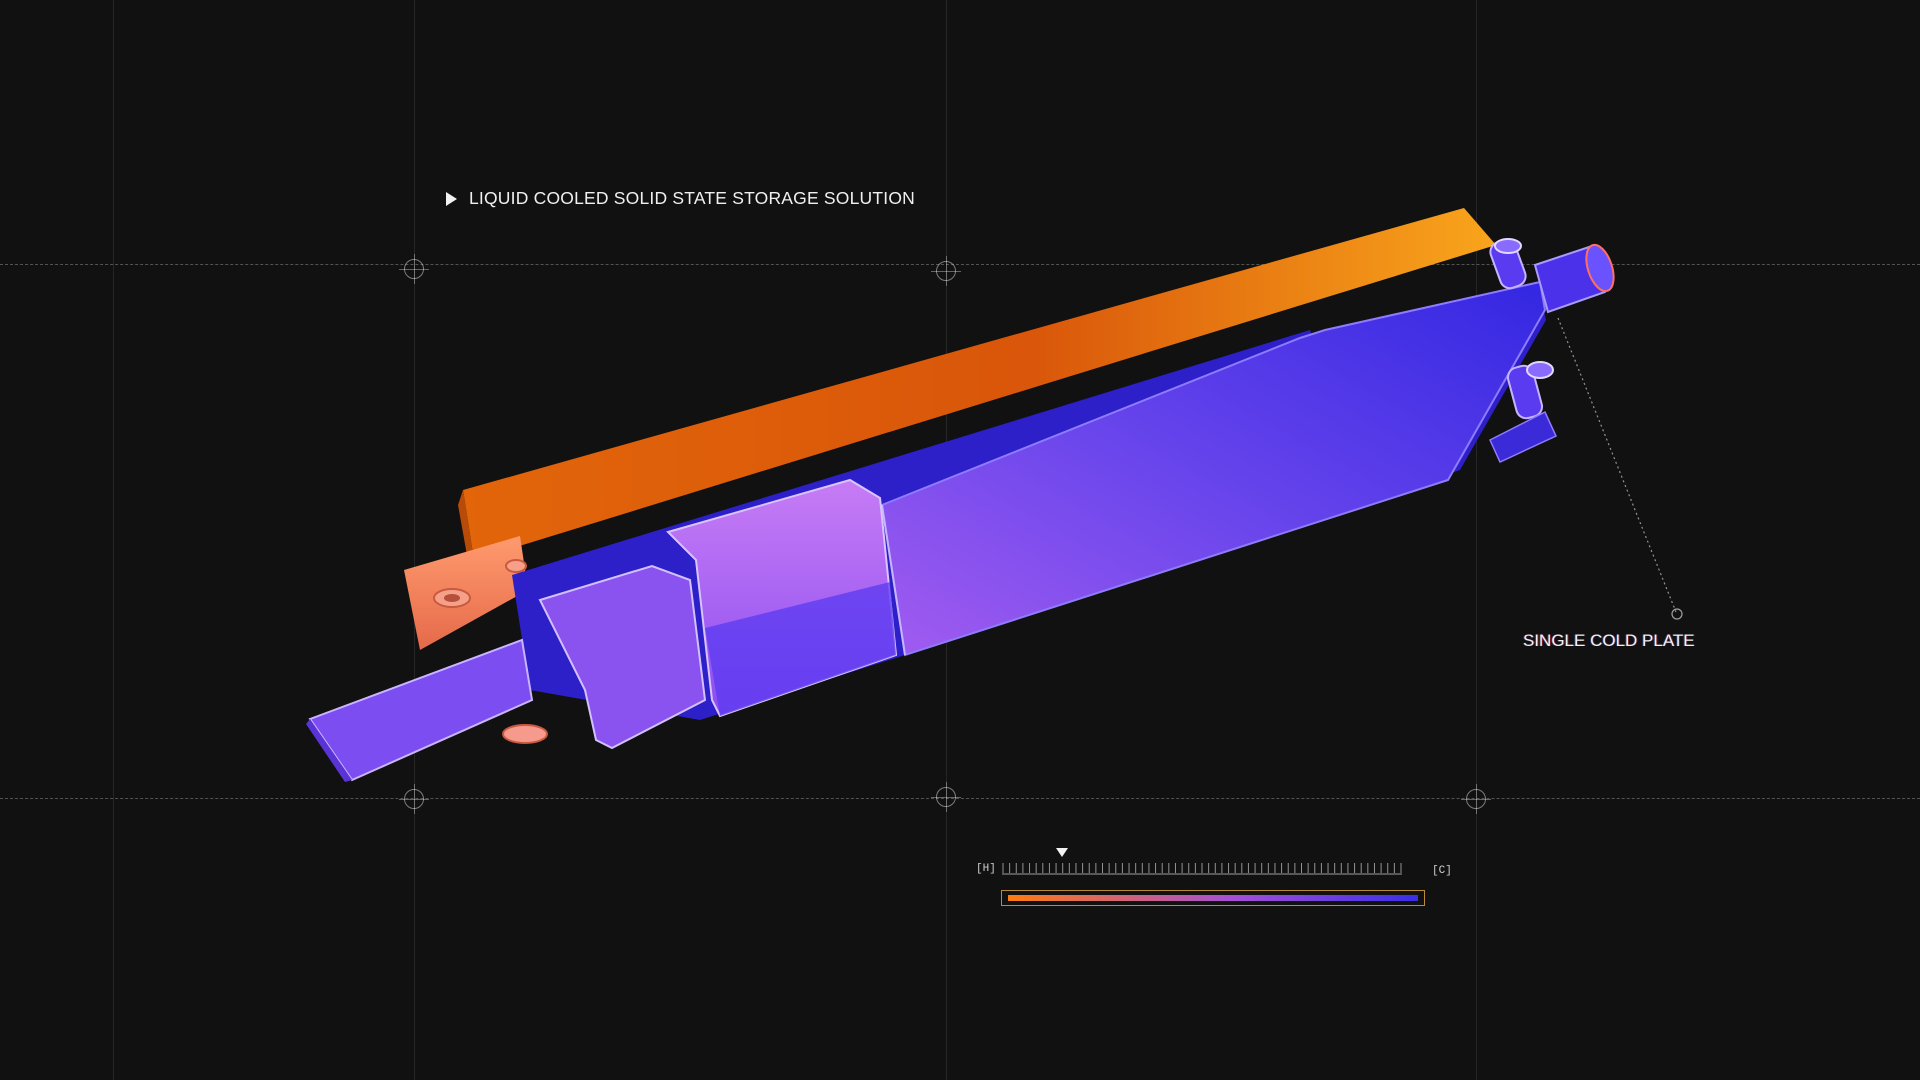  I want to click on callout-leader, so click(1620, 468).